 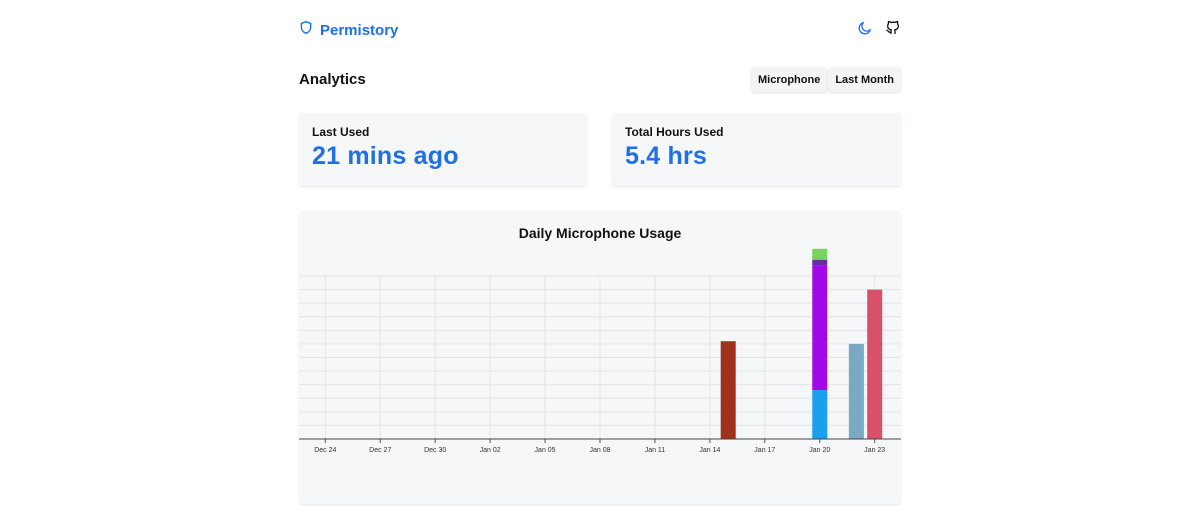 What do you see at coordinates (655, 450) in the screenshot?
I see `x-tick-label: Jan 11` at bounding box center [655, 450].